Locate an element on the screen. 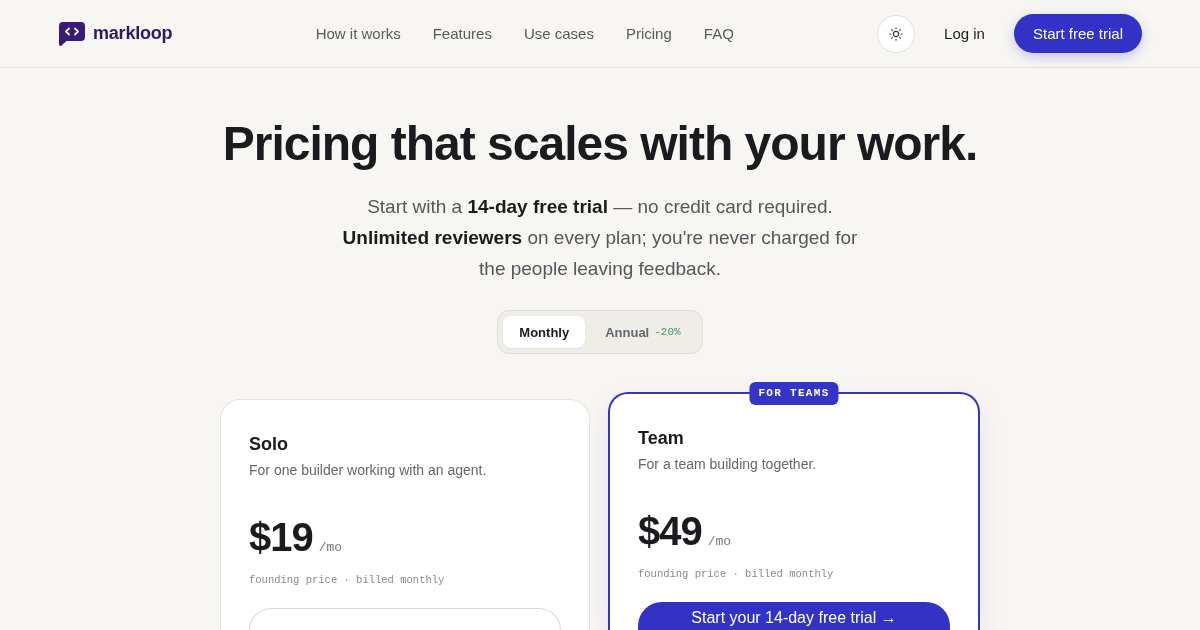 This screenshot has width=1200, height=630. theme-toggle-button is located at coordinates (896, 33).